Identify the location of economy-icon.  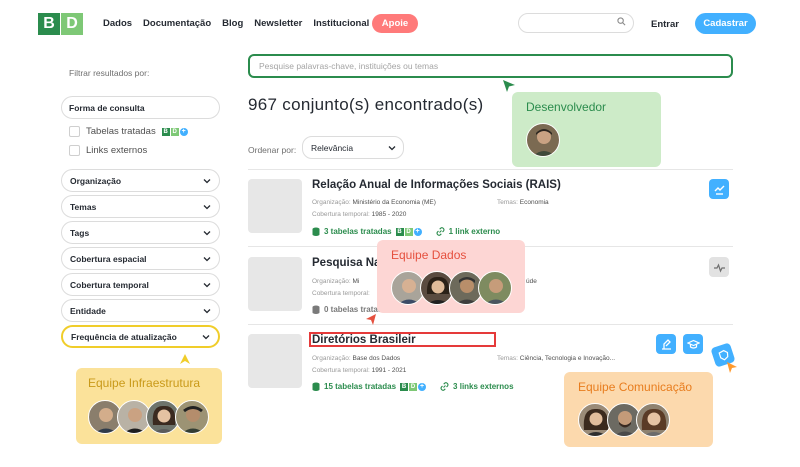
(719, 189).